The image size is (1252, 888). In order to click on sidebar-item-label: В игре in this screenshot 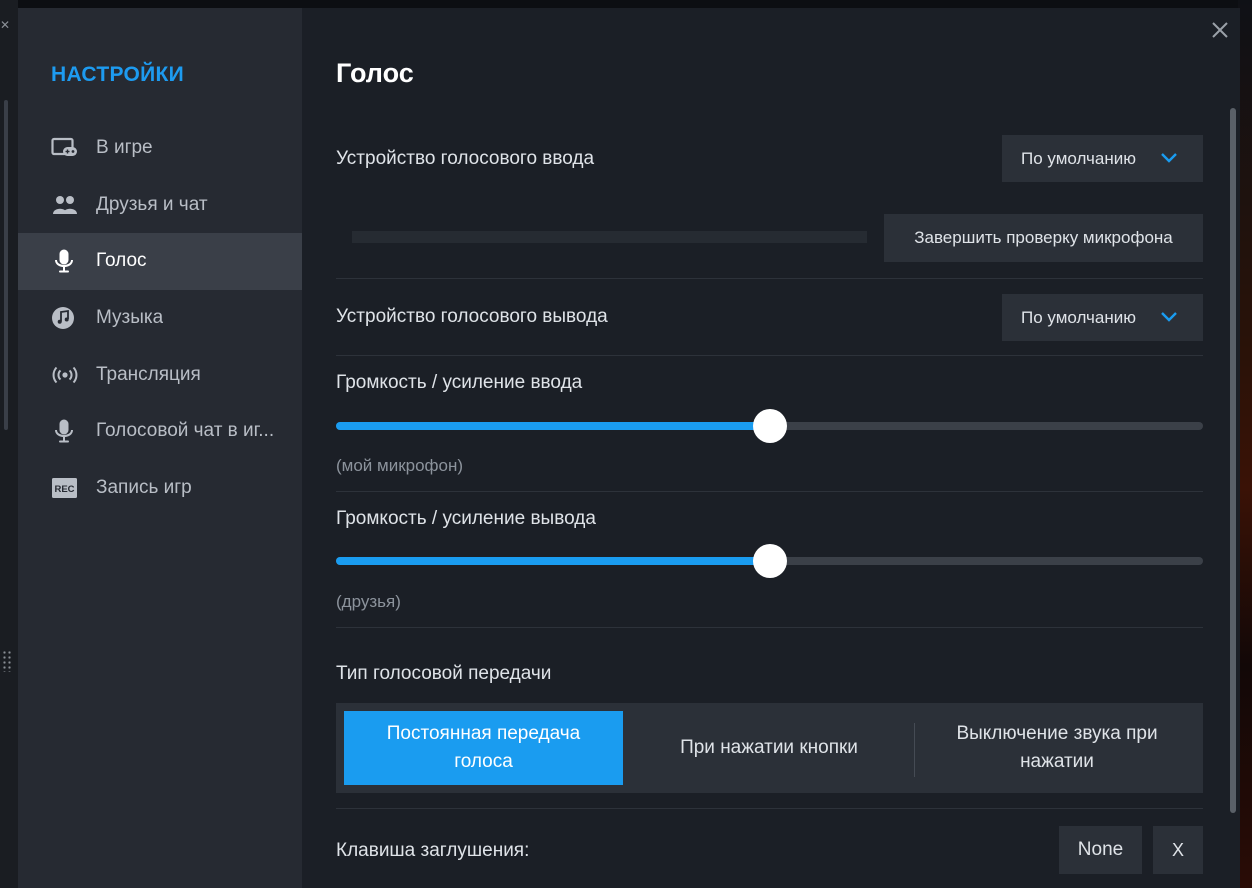, I will do `click(124, 148)`.